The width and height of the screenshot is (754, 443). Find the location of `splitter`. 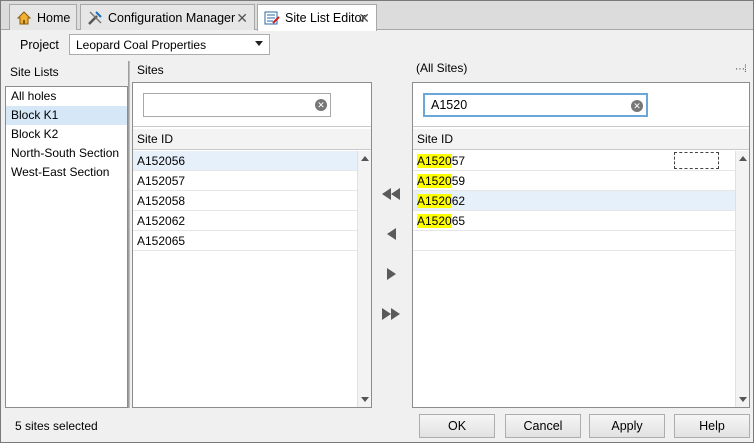

splitter is located at coordinates (129, 234).